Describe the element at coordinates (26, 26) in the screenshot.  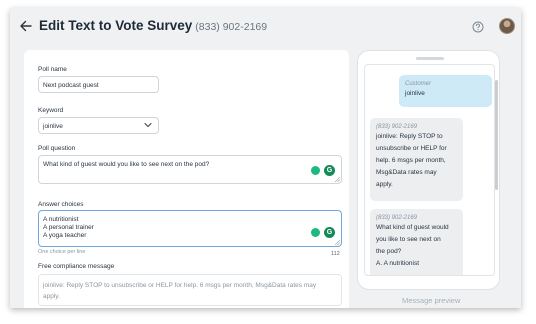
I see `arrow-left-icon` at that location.